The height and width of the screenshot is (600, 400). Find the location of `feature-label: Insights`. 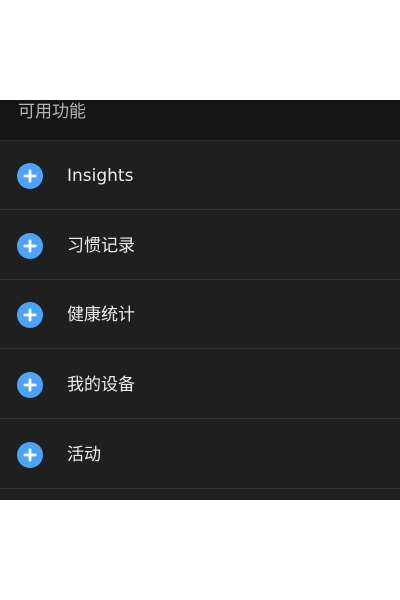

feature-label: Insights is located at coordinates (100, 176).